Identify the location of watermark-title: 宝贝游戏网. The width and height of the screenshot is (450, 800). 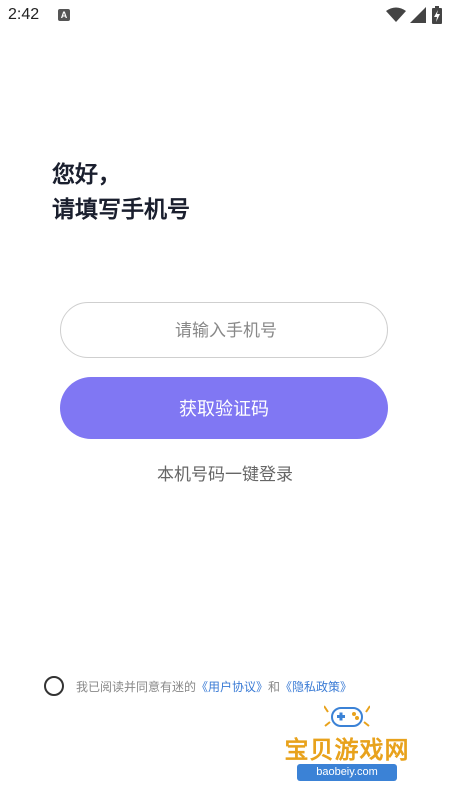
(347, 750).